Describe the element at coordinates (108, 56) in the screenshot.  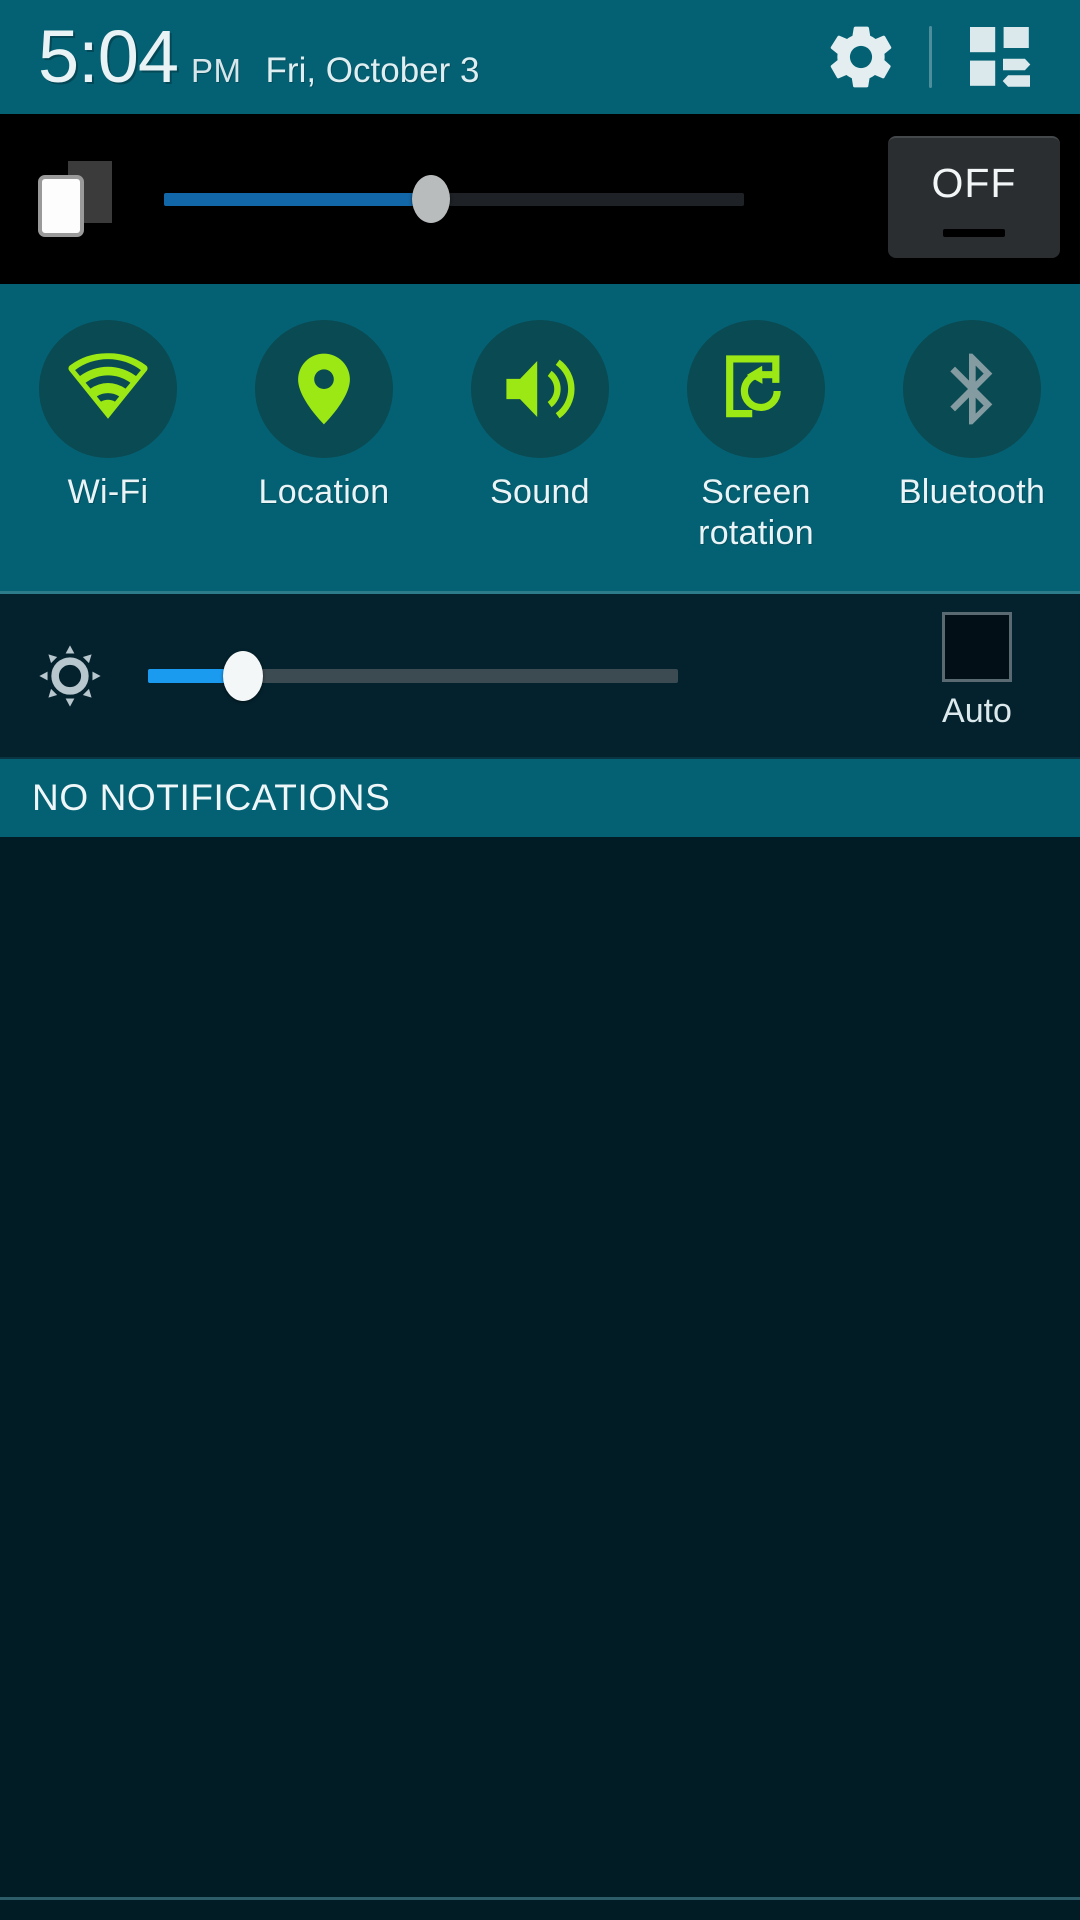
I see `clock-time: 5:04` at that location.